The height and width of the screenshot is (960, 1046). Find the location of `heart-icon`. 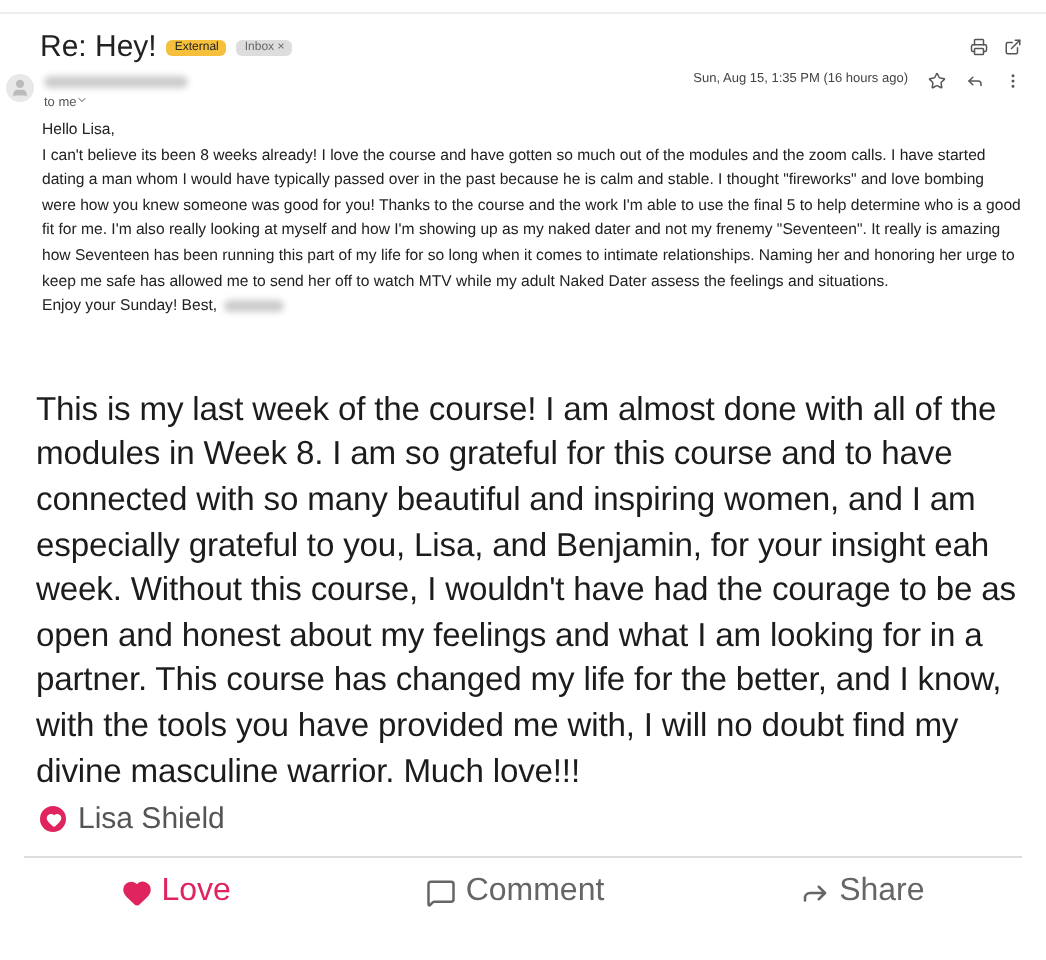

heart-icon is located at coordinates (136, 892).